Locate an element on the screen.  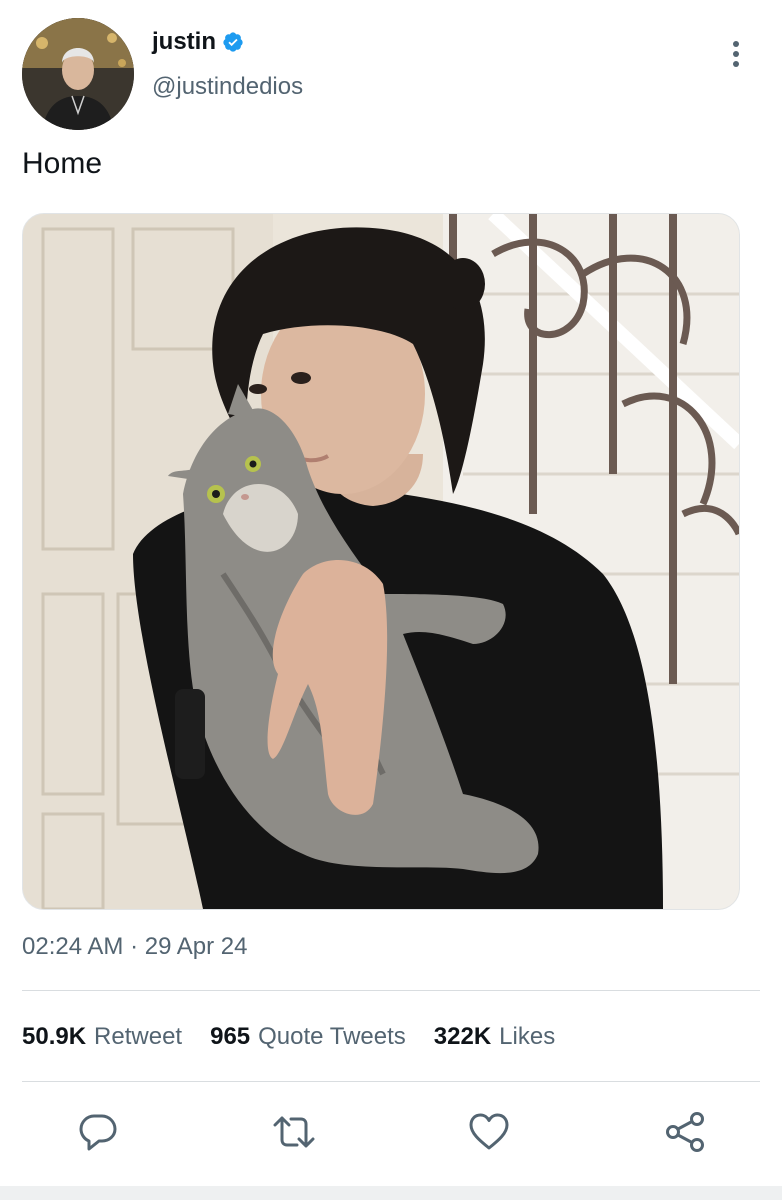
like-button is located at coordinates (489, 1132).